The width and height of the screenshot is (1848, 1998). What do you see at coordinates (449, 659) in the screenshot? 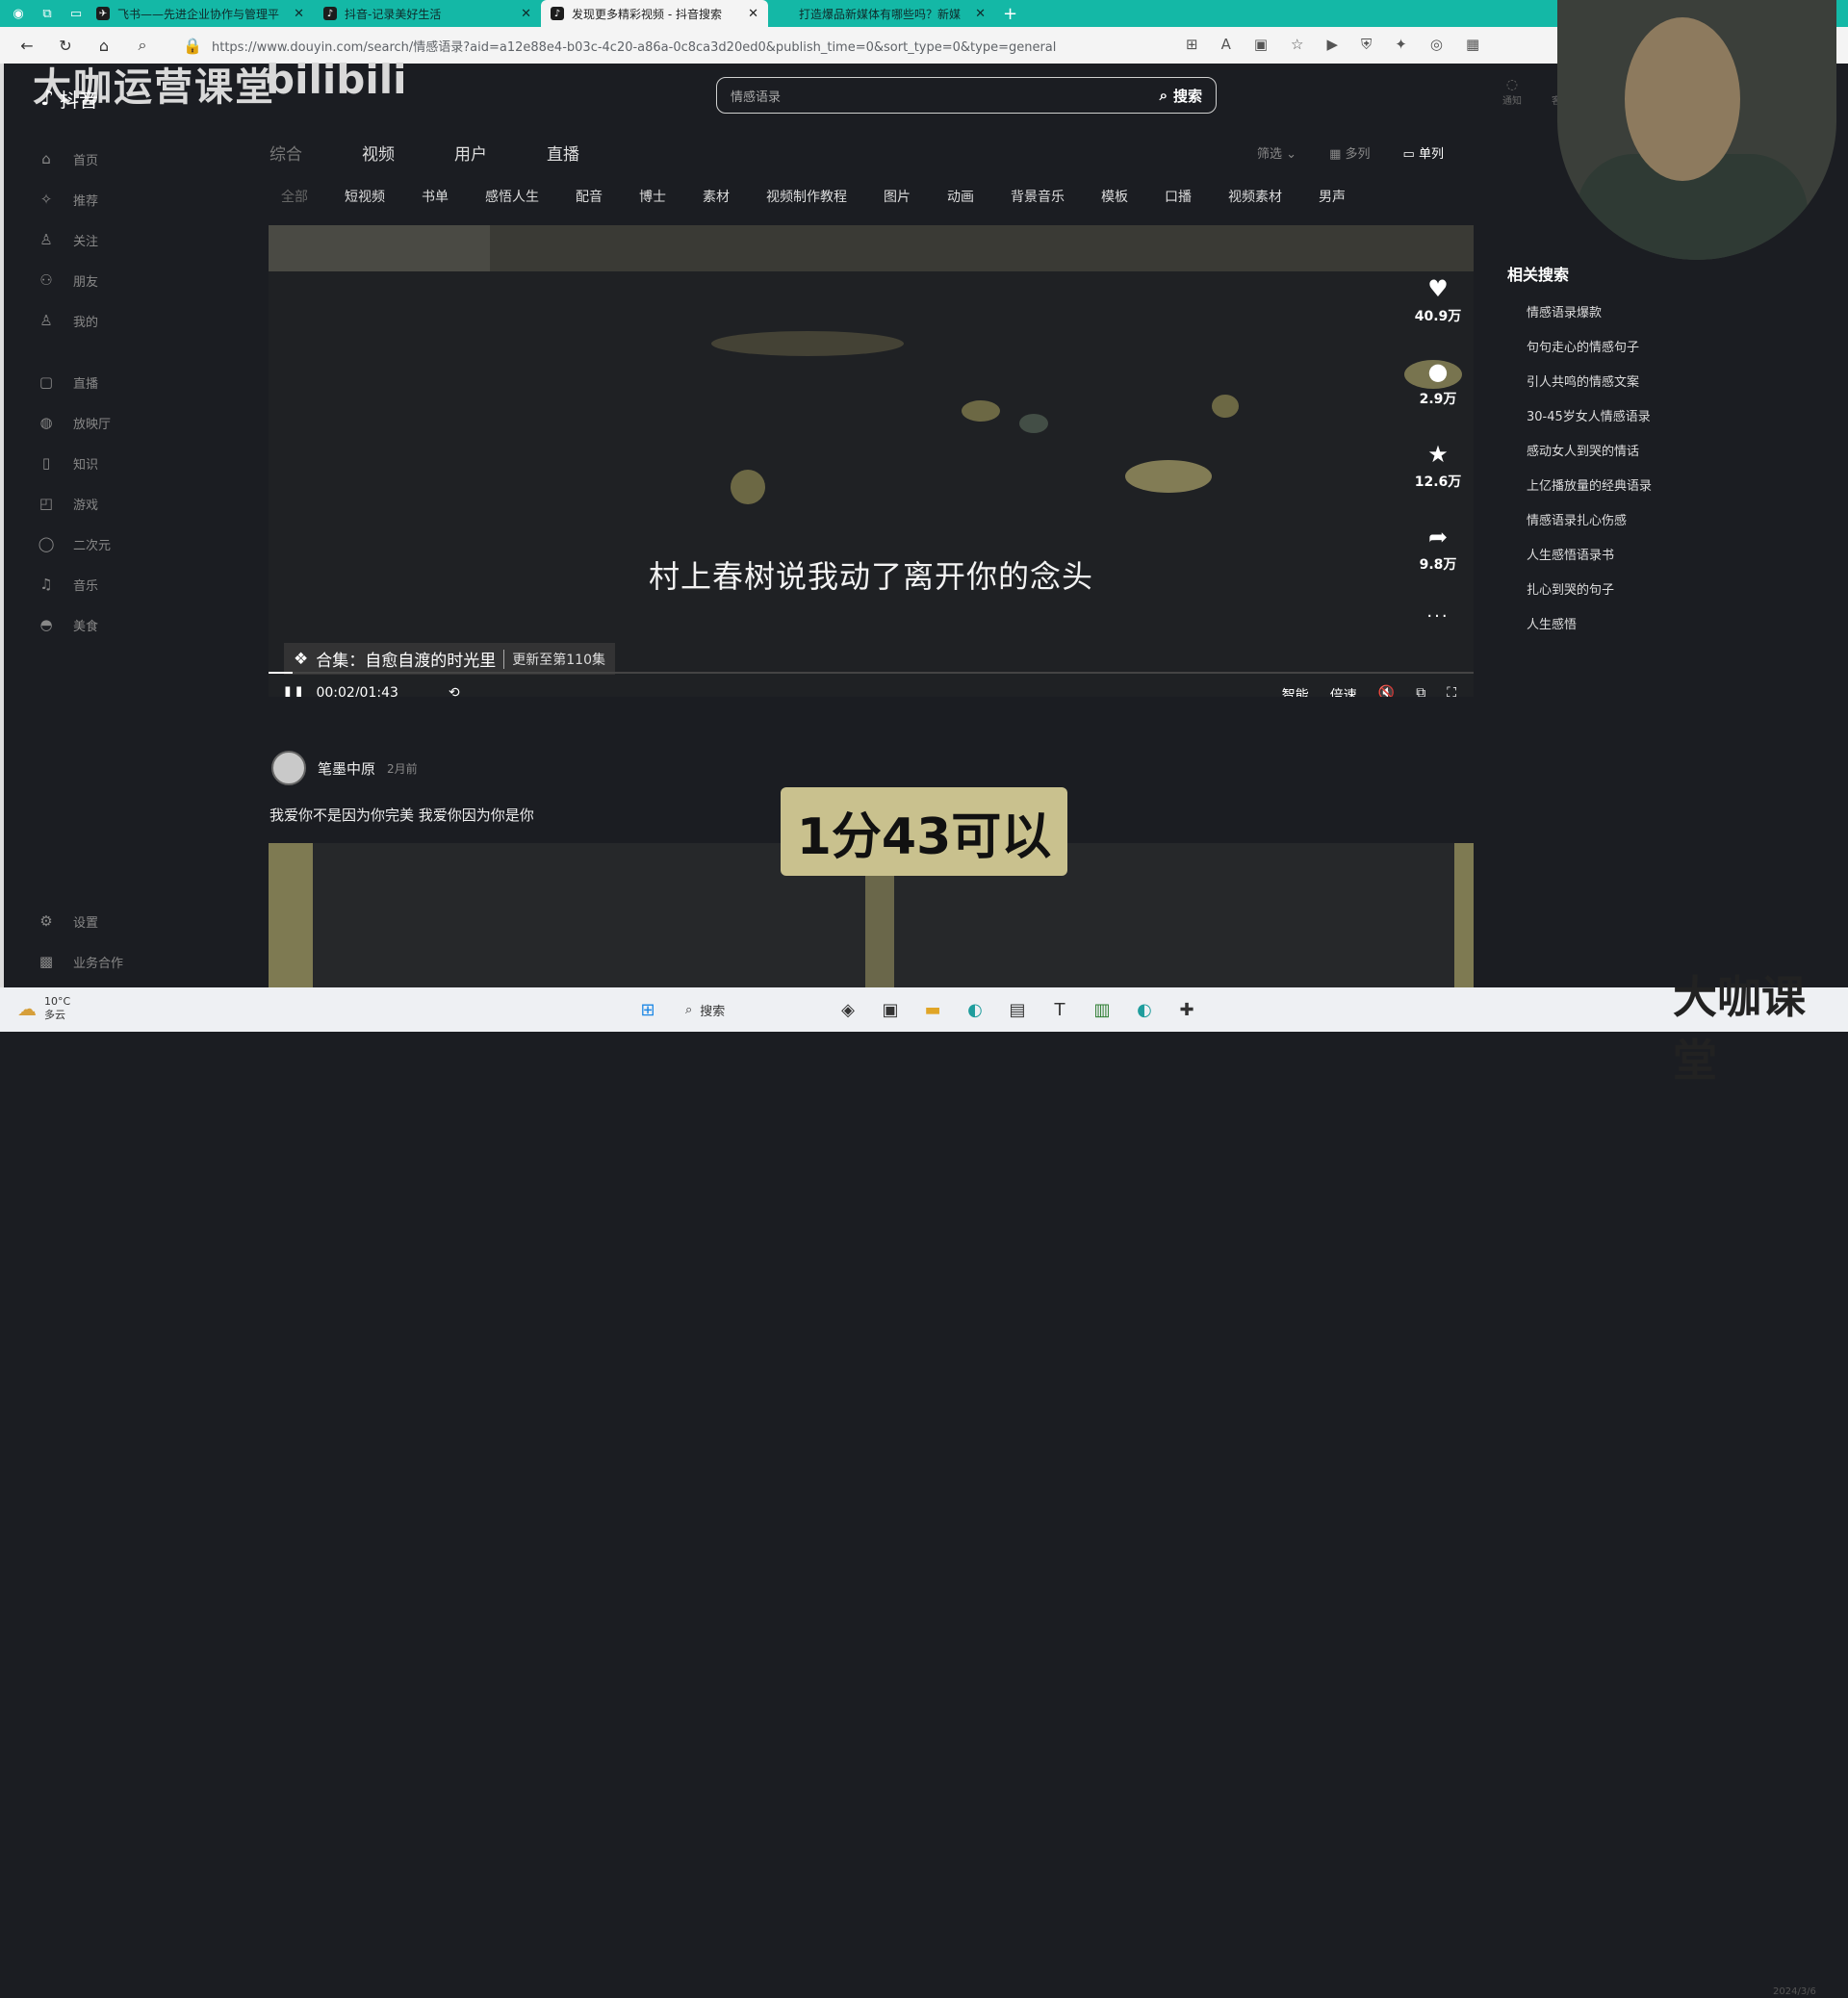
I see `collection-badge: ❖ 合集：自愈自渡的时光里 更新至第110集` at bounding box center [449, 659].